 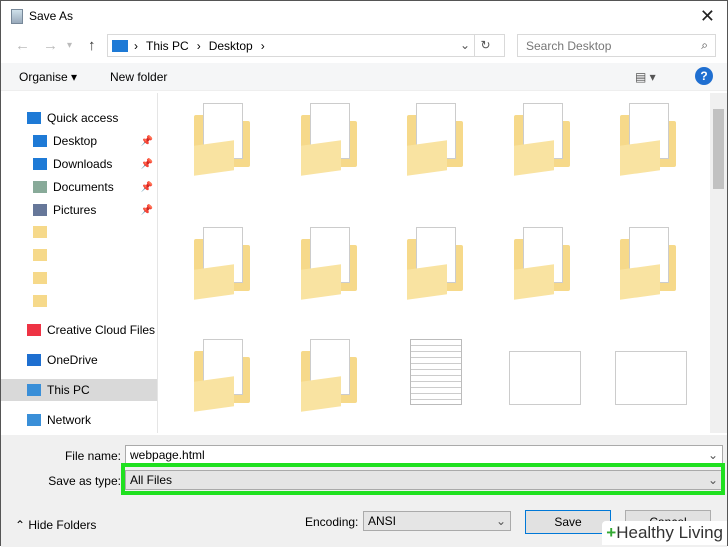 What do you see at coordinates (40, 164) in the screenshot?
I see `download-icon` at bounding box center [40, 164].